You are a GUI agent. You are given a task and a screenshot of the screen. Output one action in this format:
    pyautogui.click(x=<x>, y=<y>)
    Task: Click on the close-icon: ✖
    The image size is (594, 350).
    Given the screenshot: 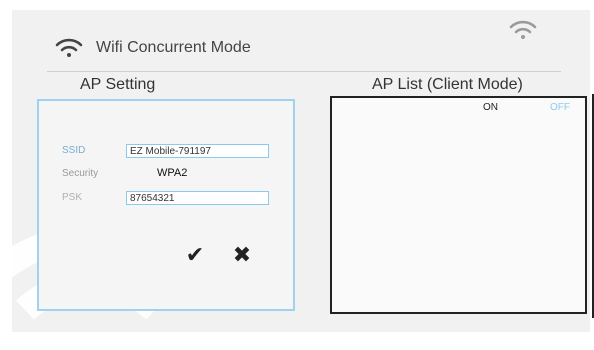 What is the action you would take?
    pyautogui.click(x=242, y=254)
    